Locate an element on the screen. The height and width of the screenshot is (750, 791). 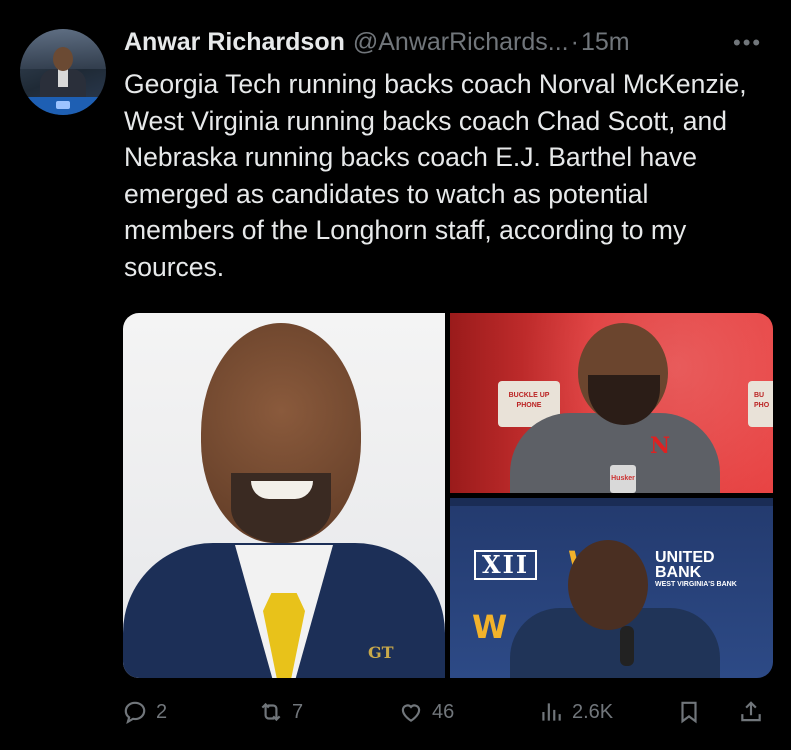
reply-count: 2 is located at coordinates (162, 711).